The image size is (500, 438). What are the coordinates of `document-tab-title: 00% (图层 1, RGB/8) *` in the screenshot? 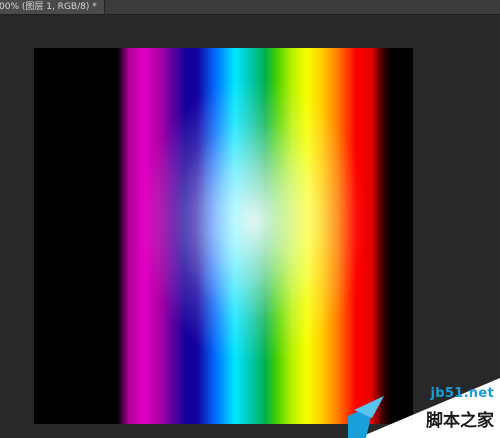 It's located at (48, 7).